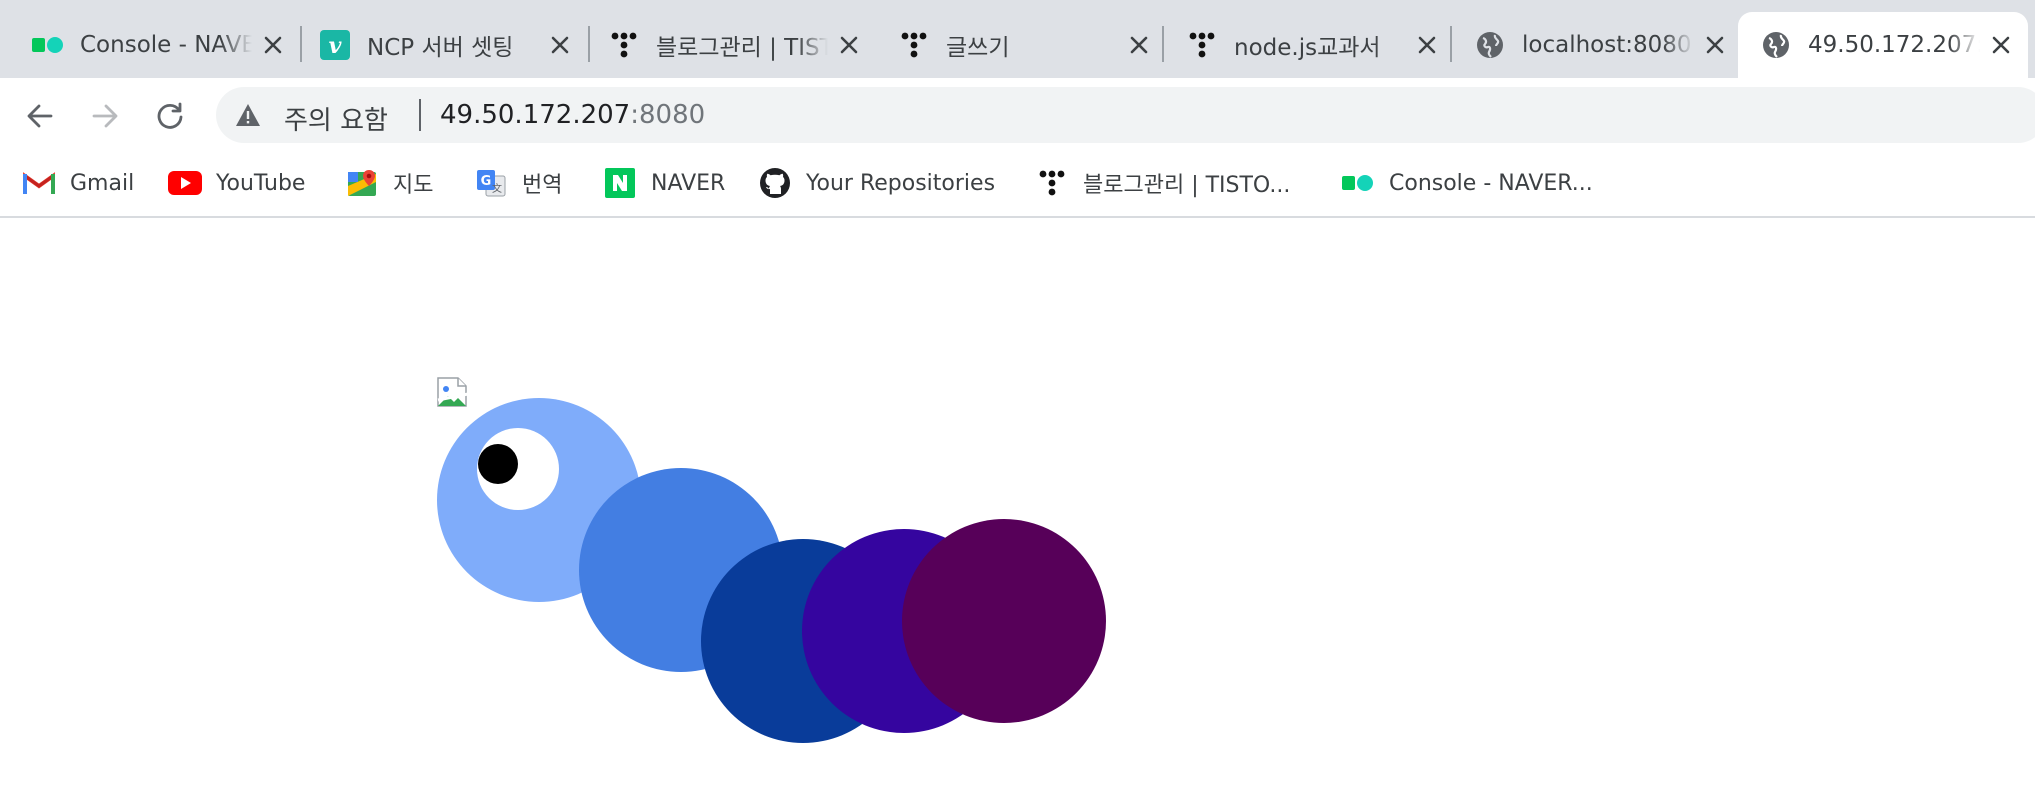 The width and height of the screenshot is (2035, 806). I want to click on svg-text: 文, so click(497, 188).